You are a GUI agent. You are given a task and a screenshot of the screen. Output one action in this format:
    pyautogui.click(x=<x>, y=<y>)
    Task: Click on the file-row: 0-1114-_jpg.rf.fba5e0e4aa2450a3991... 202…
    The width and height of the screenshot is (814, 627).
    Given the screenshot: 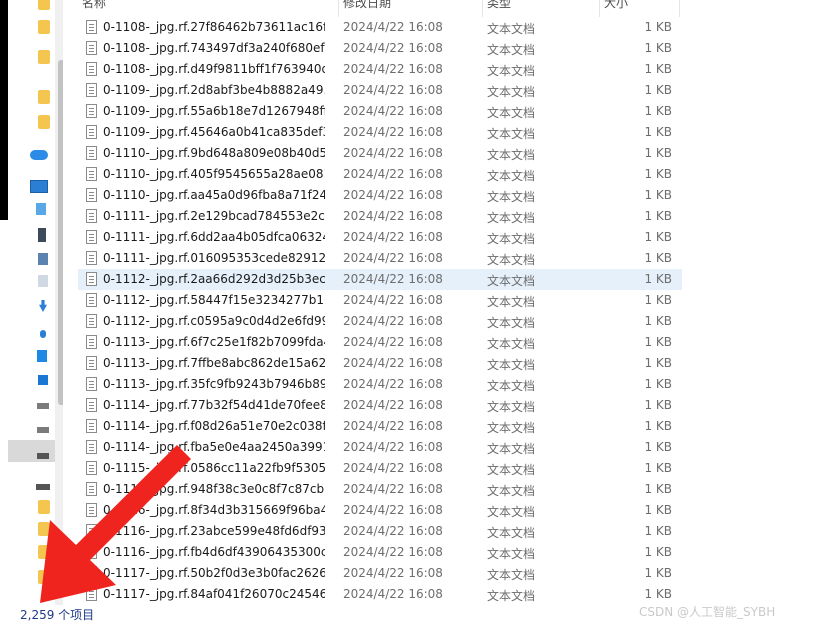 What is the action you would take?
    pyautogui.click(x=380, y=447)
    